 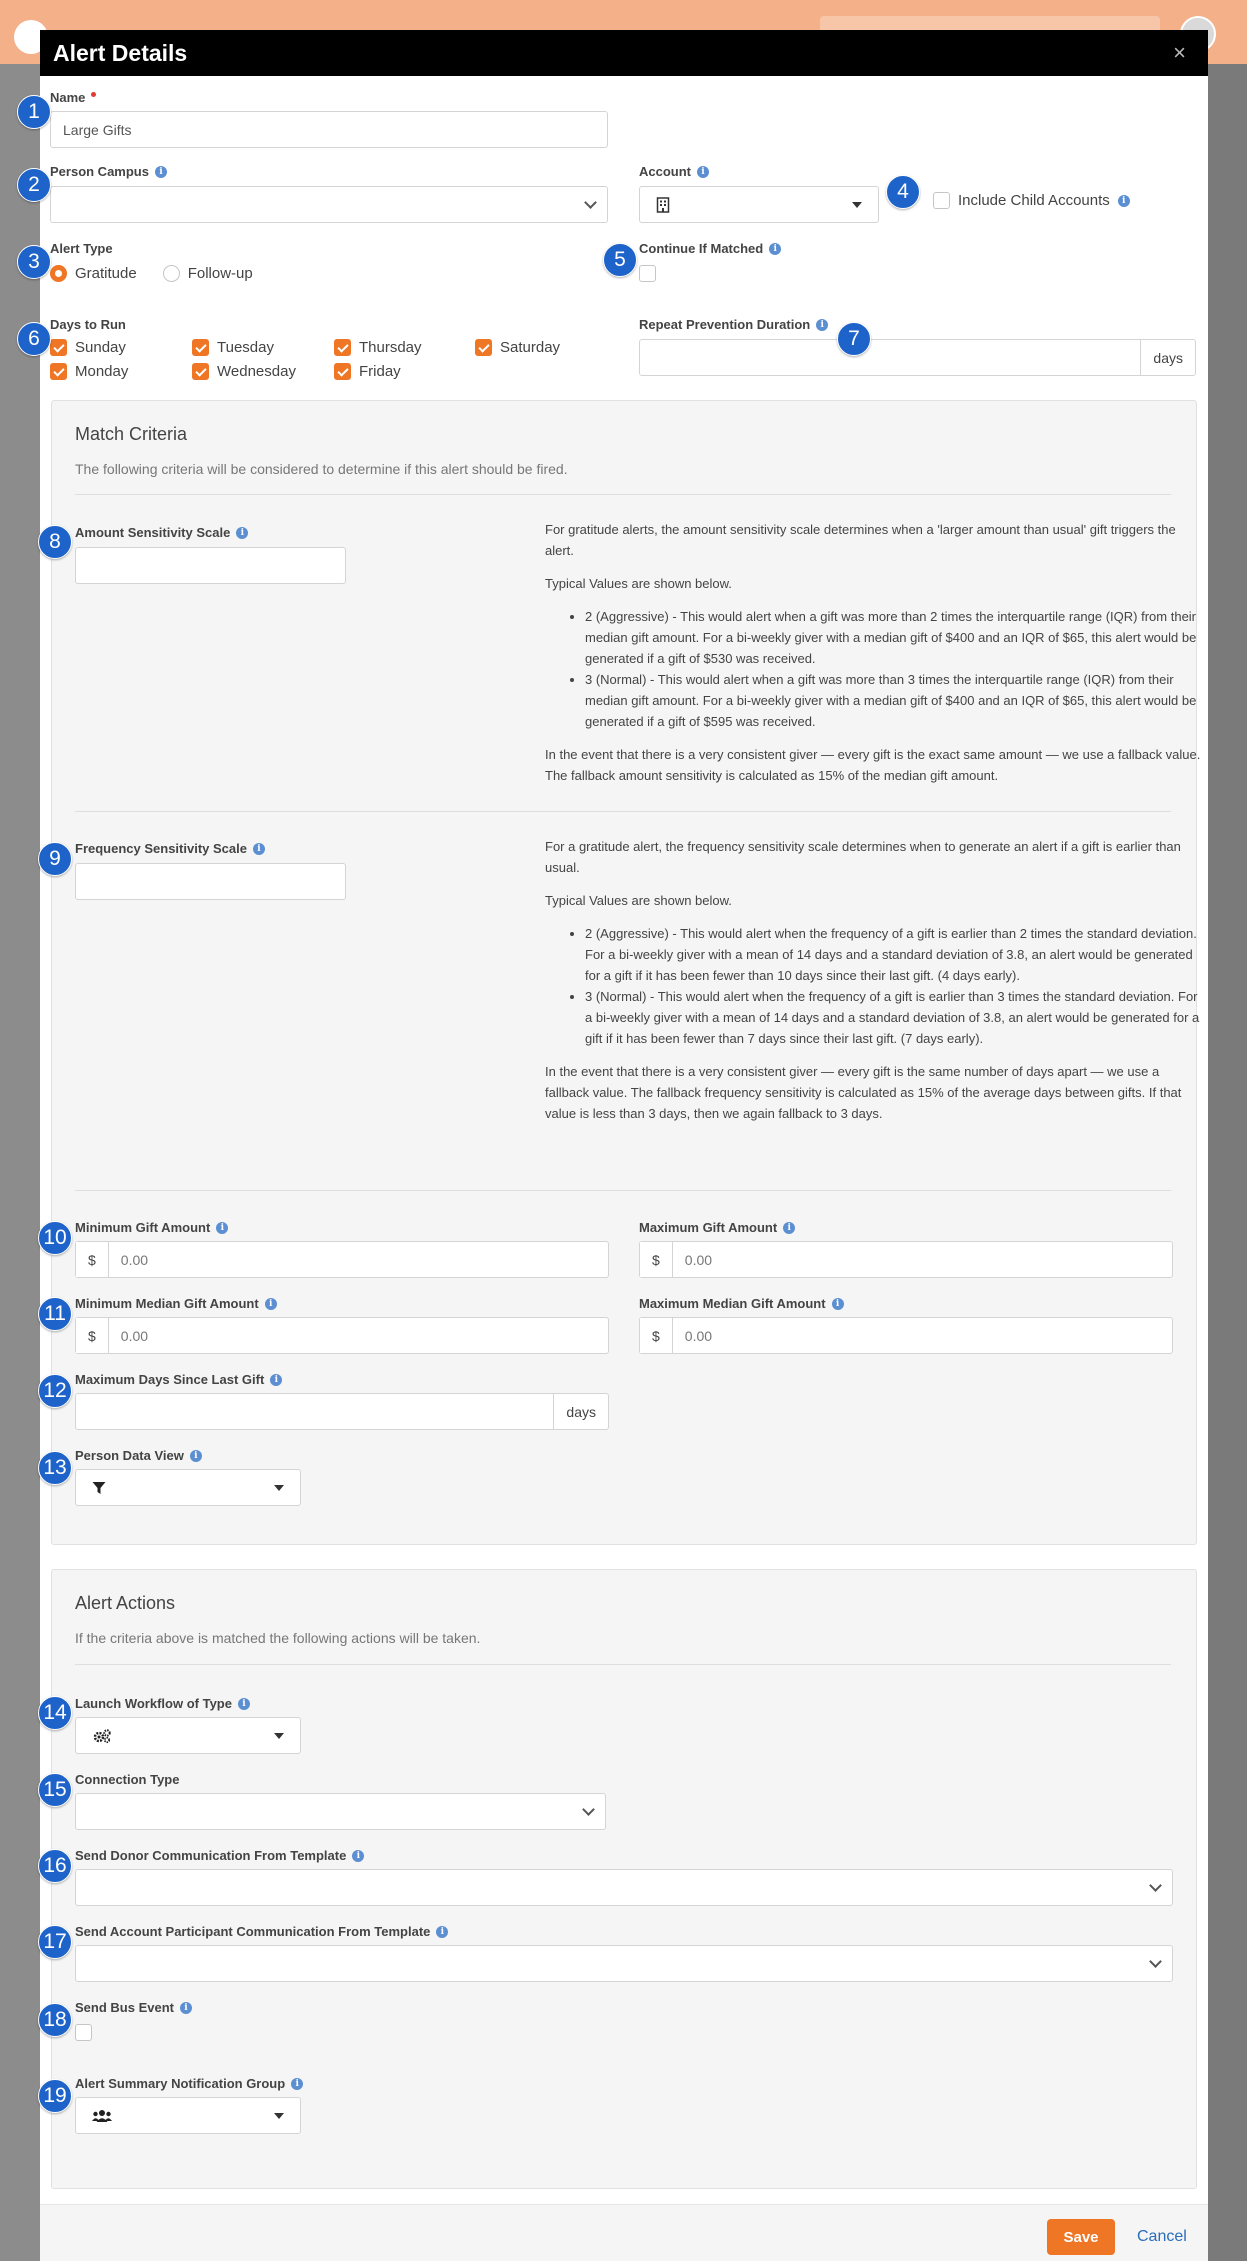 I want to click on max-median-input: 0.00, so click(x=922, y=1335).